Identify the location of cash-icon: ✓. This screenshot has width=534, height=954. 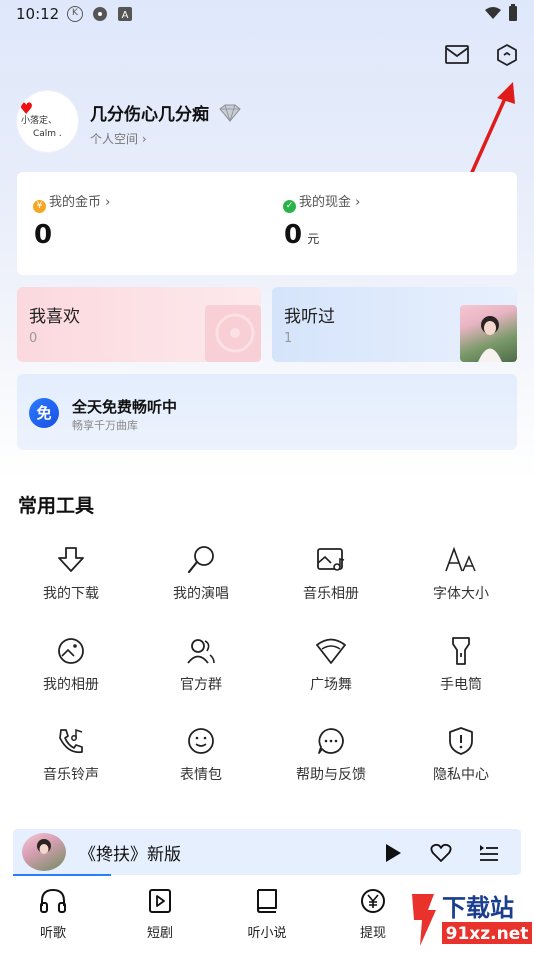
(289, 206).